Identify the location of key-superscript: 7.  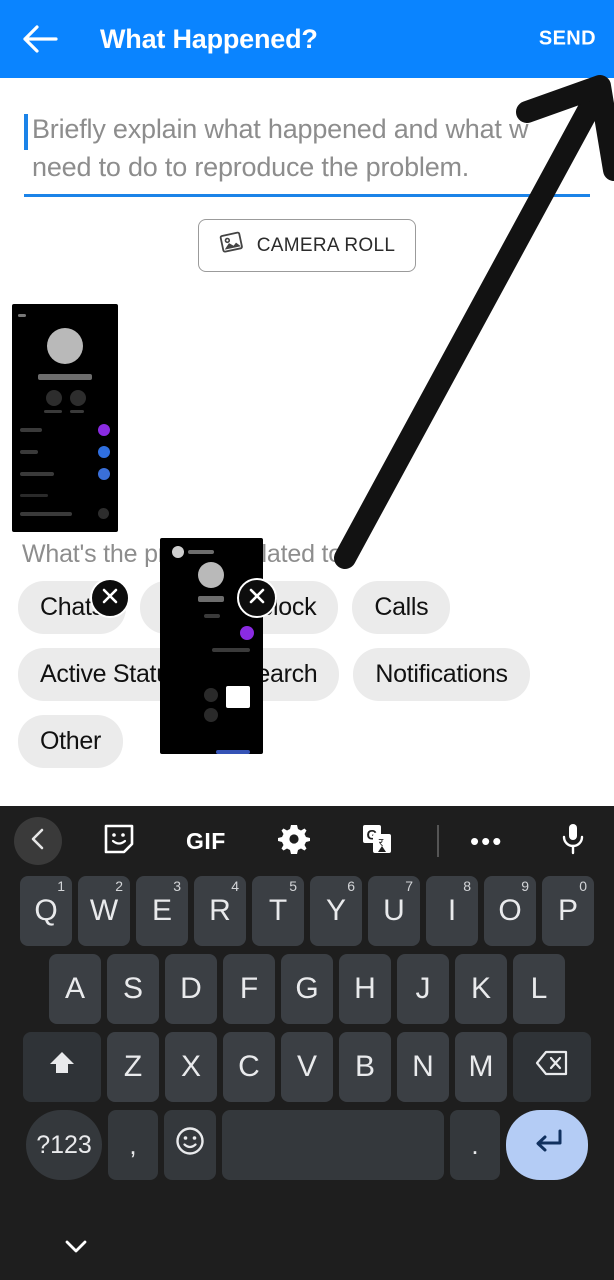
(409, 886).